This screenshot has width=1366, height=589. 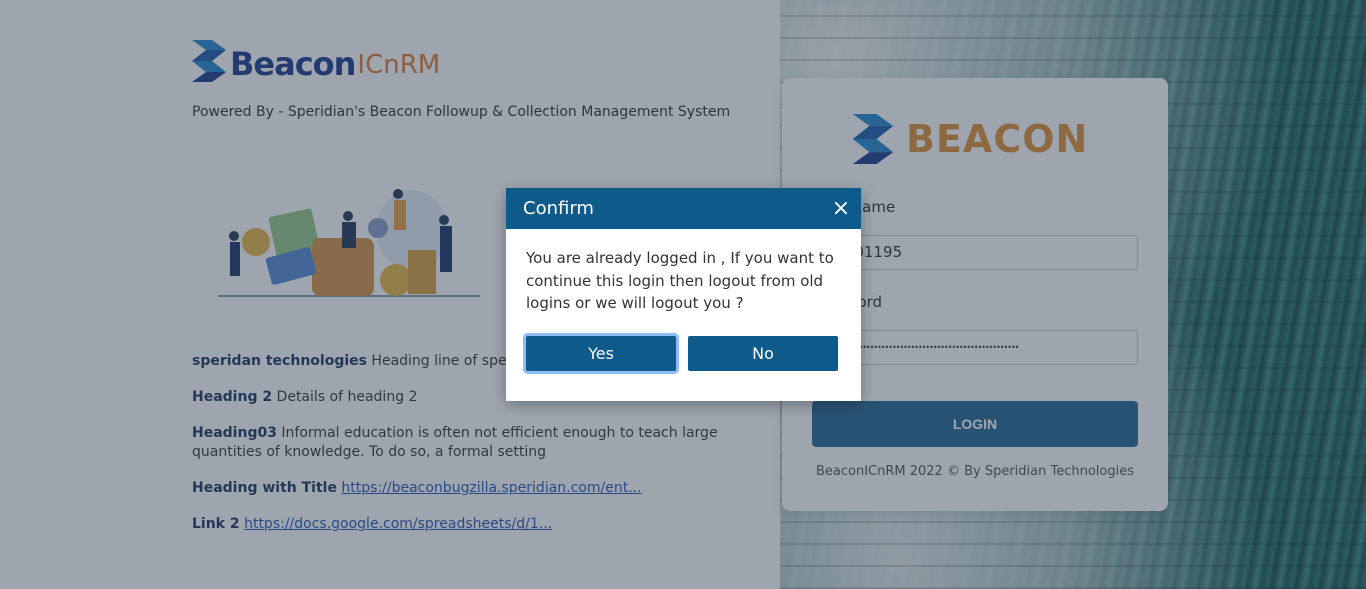 I want to click on close-icon: ×, so click(x=841, y=208).